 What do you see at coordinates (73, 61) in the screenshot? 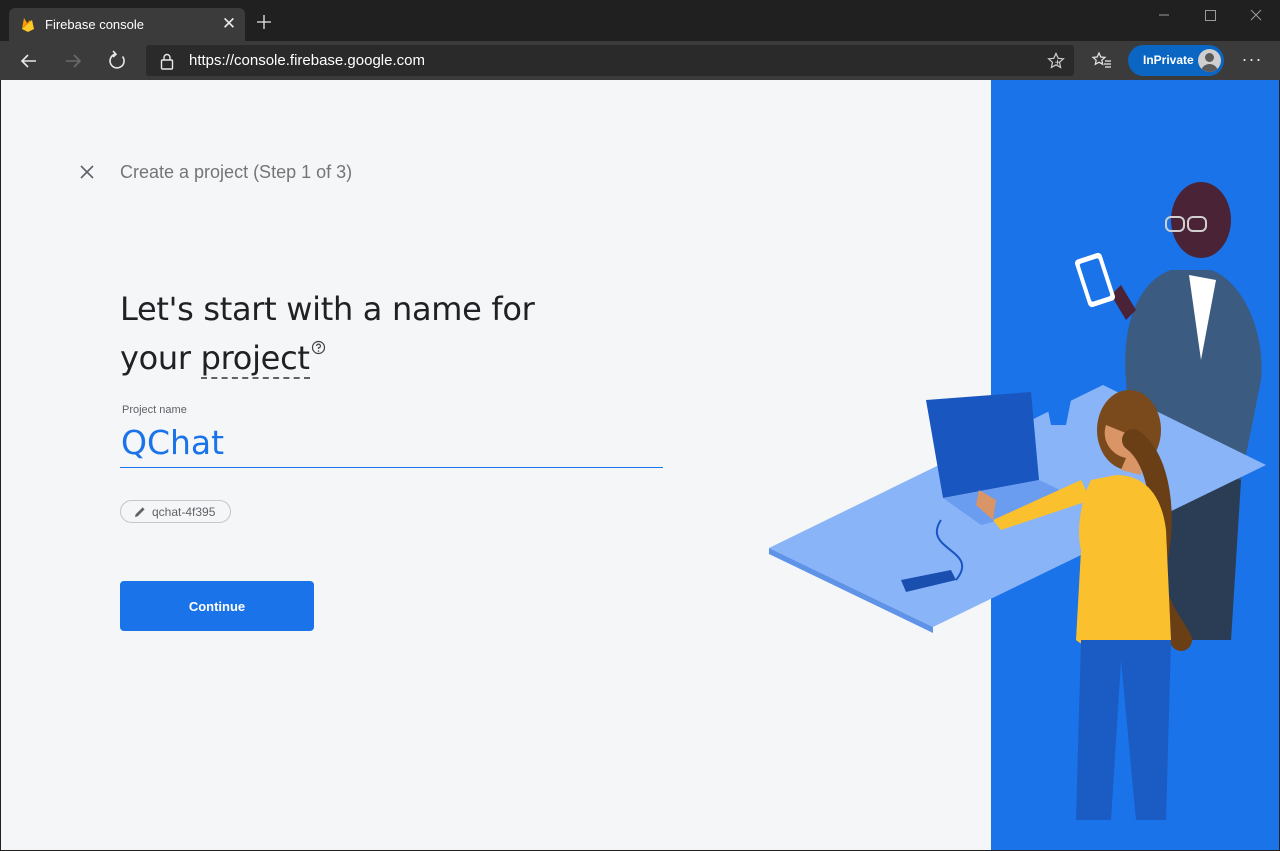
I see `forward-arrow-icon` at bounding box center [73, 61].